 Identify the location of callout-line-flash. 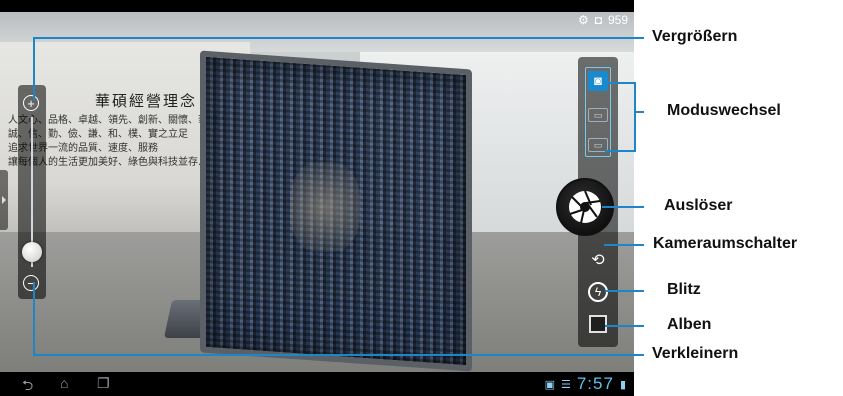
(624, 291).